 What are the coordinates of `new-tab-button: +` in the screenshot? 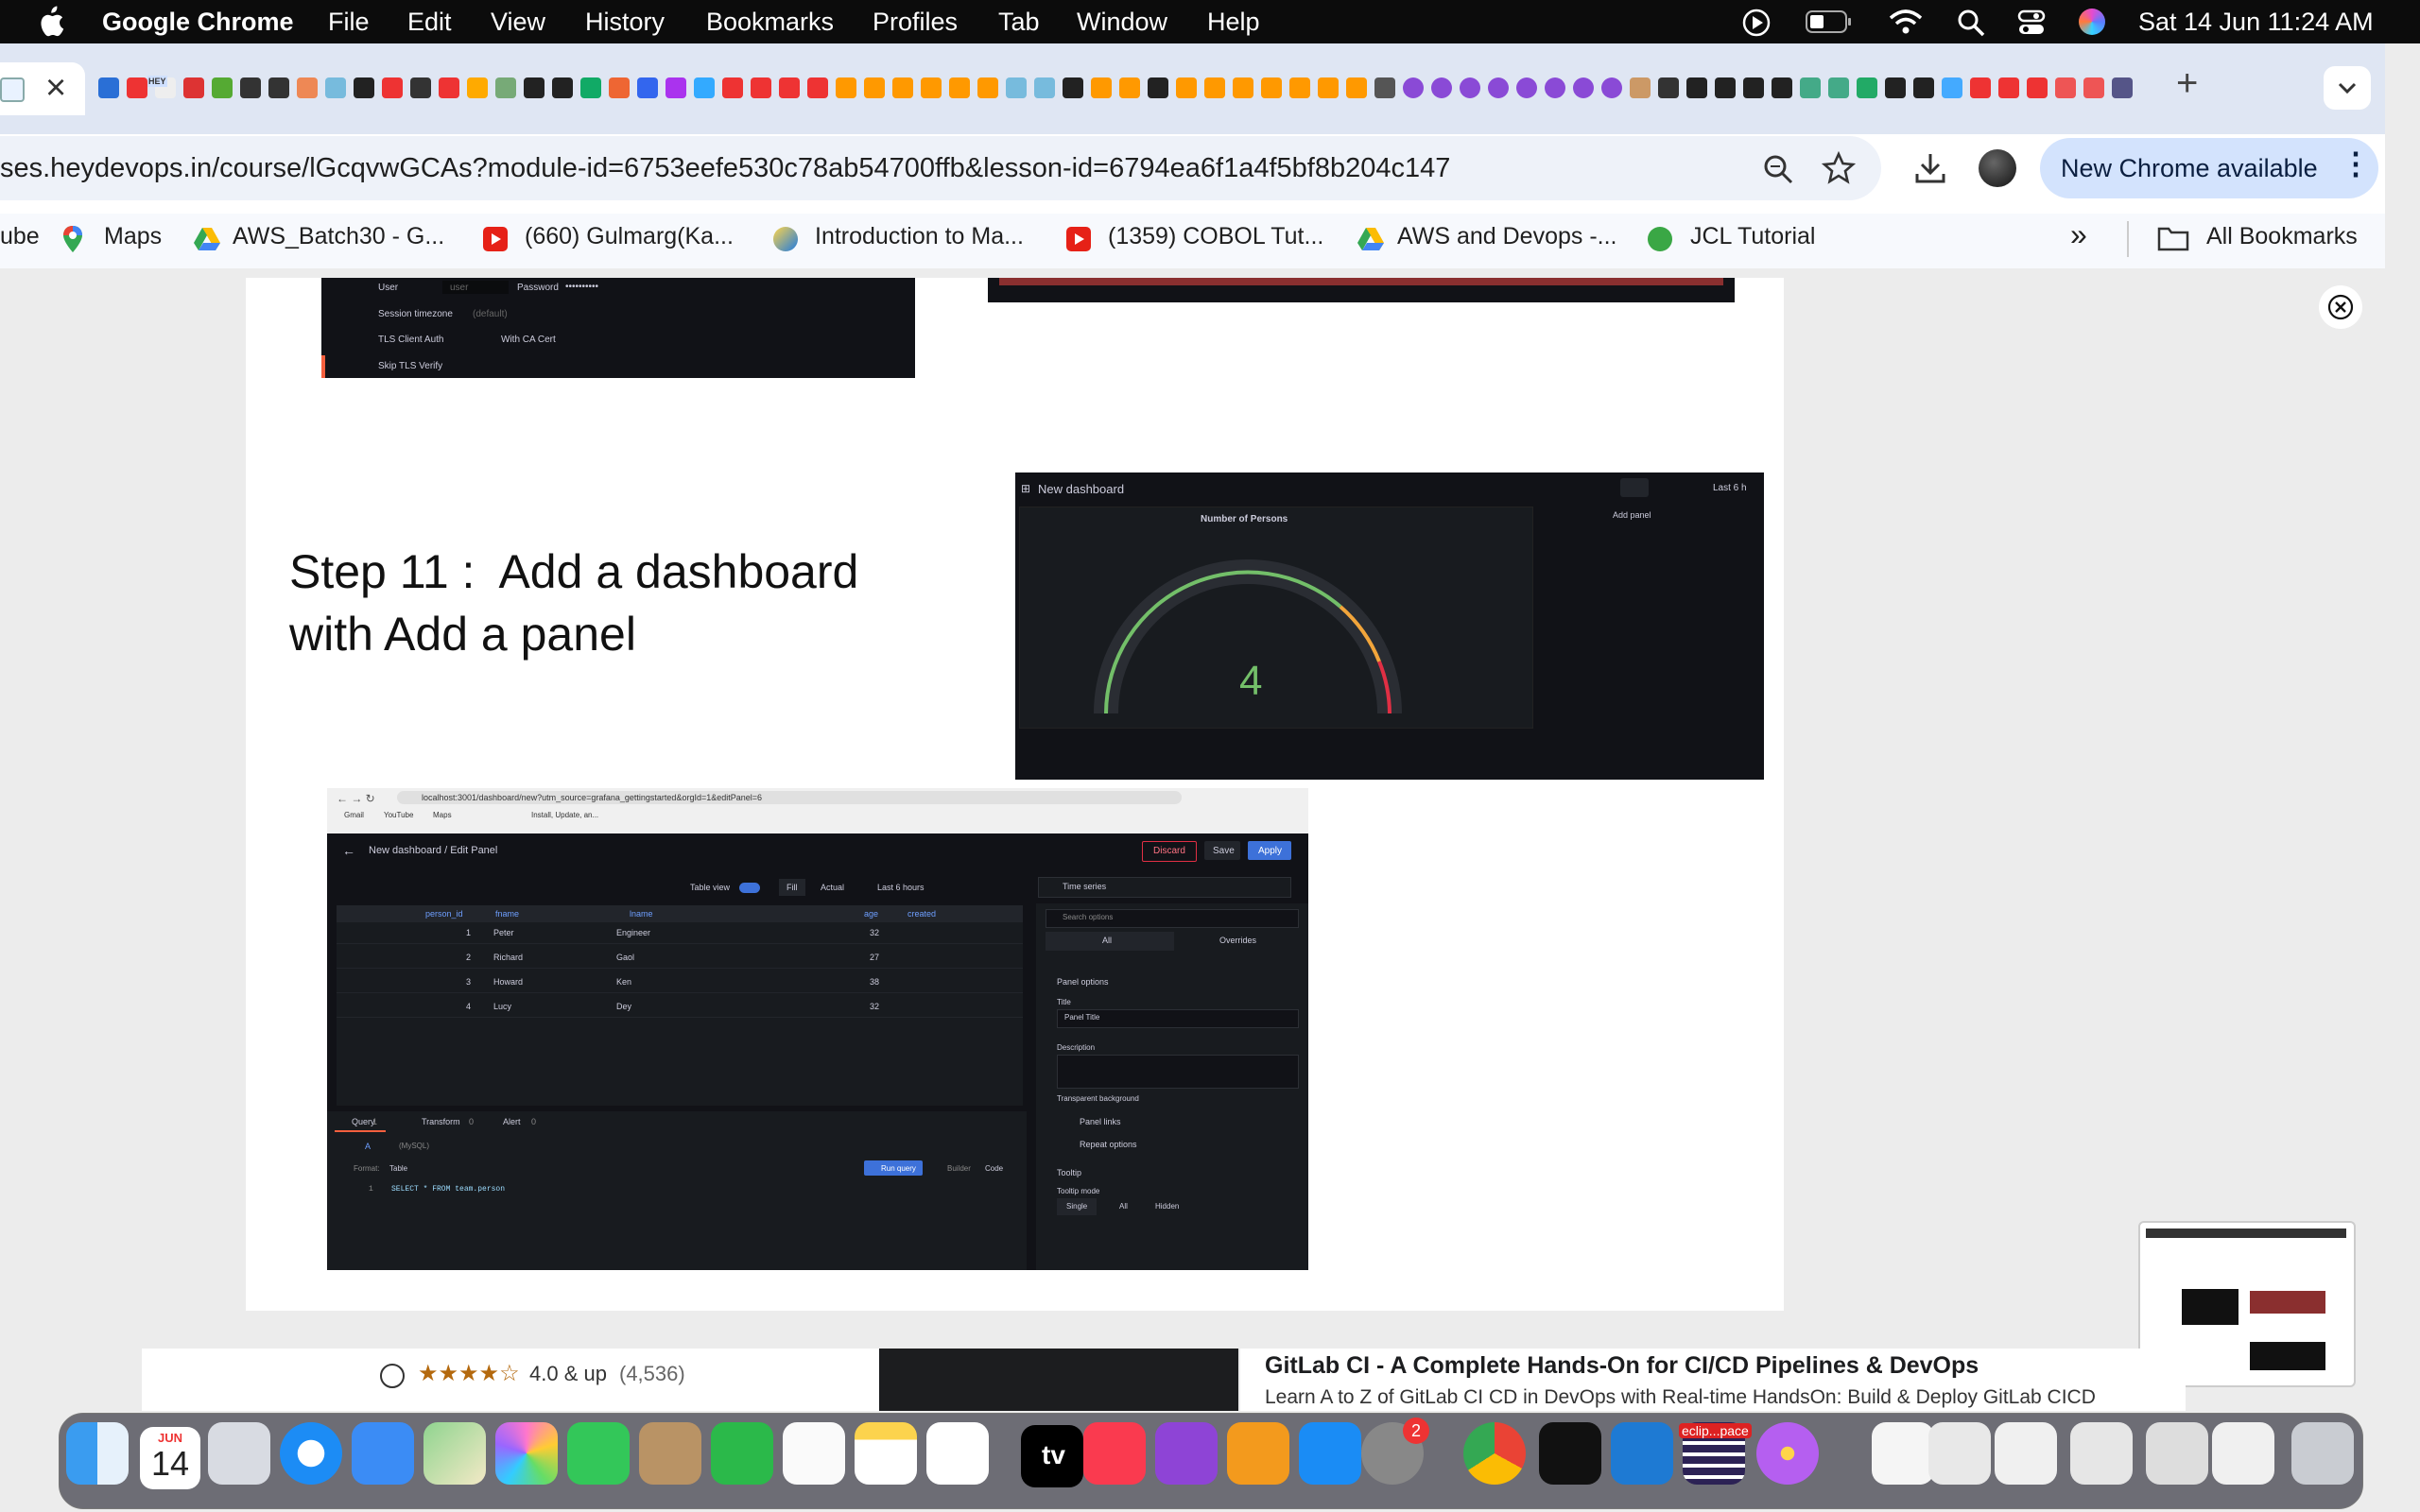 It's located at (2187, 83).